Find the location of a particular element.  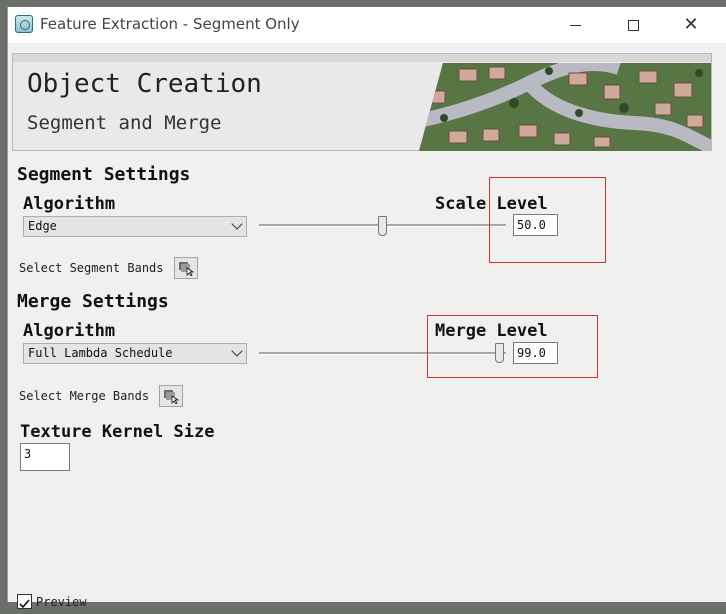

close-button: ✕ is located at coordinates (691, 25).